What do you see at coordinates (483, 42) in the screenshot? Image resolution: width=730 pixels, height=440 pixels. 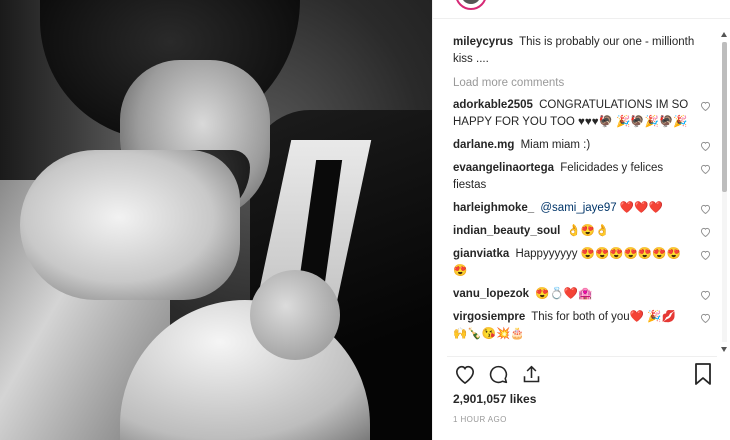 I see `caption-username: mileycyrus` at bounding box center [483, 42].